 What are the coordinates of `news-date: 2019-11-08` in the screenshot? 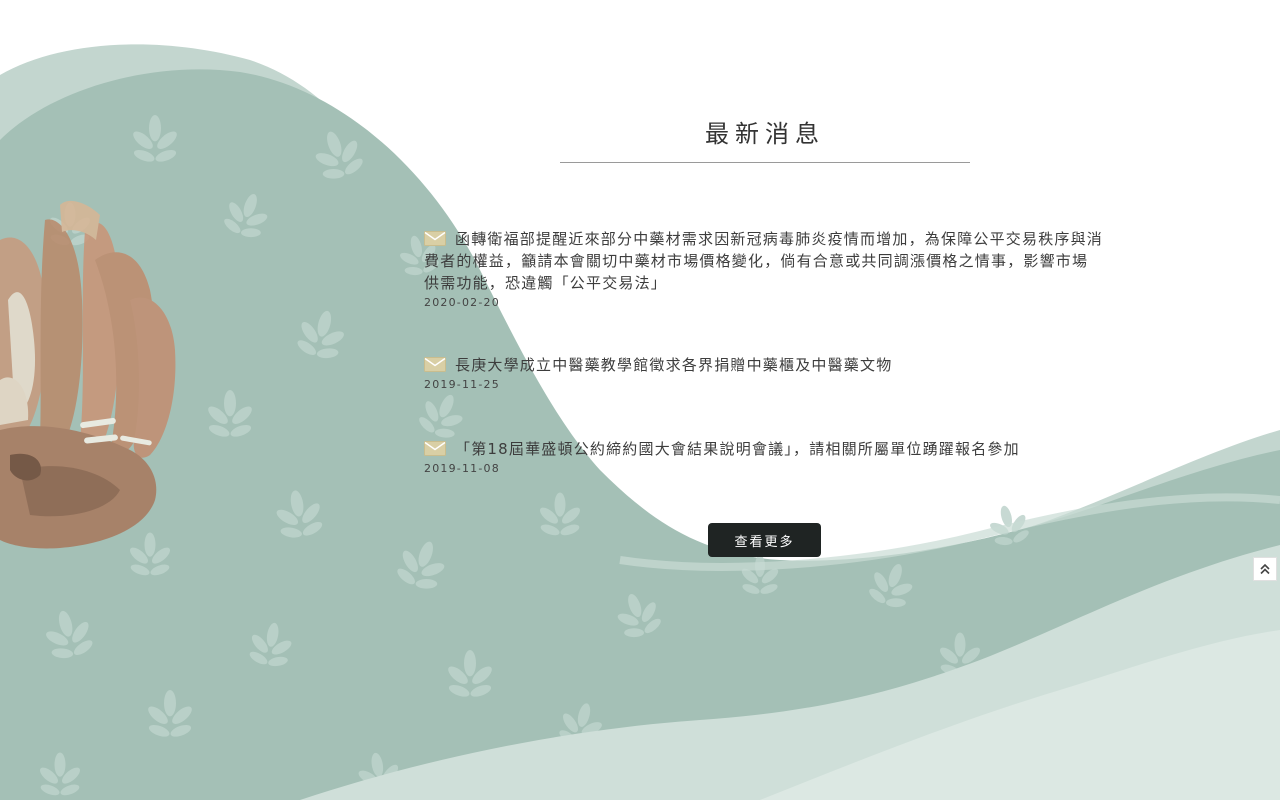 It's located at (462, 468).